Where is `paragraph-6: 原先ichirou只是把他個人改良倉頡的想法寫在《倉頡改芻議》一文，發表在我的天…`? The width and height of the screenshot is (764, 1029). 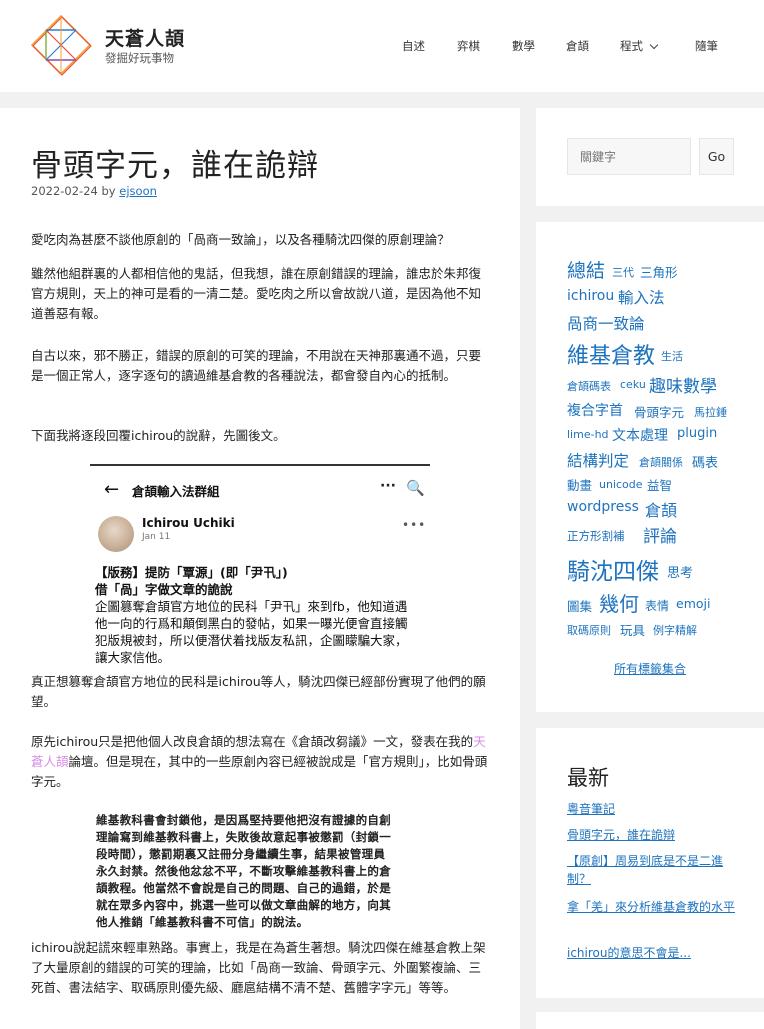
paragraph-6: 原先ichirou只是把他個人改良倉頡的想法寫在《倉頡改芻議》一文，發表在我的天… is located at coordinates (260, 762).